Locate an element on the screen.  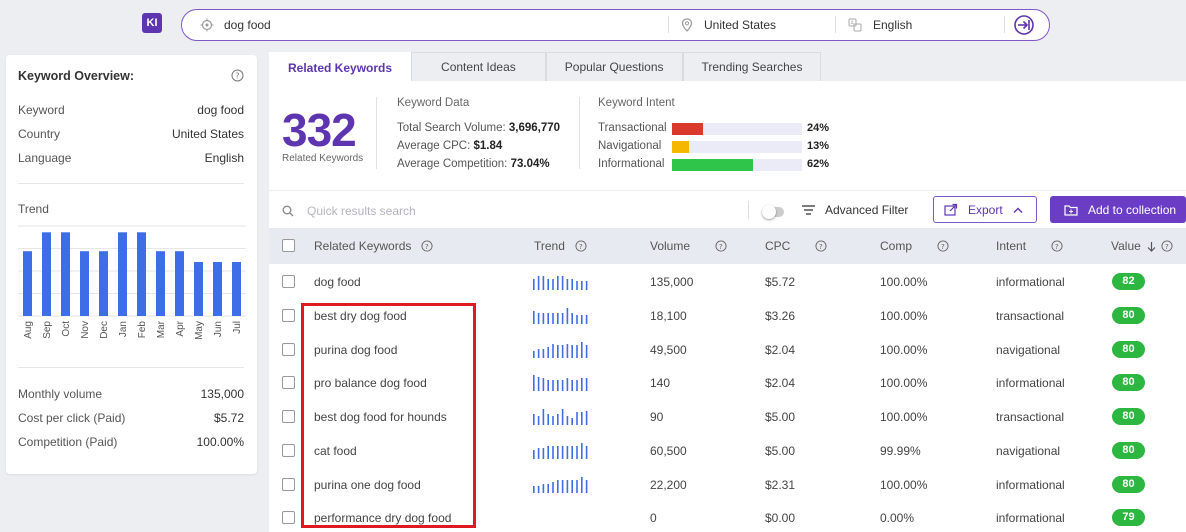
folder-plus-icon is located at coordinates (1071, 210).